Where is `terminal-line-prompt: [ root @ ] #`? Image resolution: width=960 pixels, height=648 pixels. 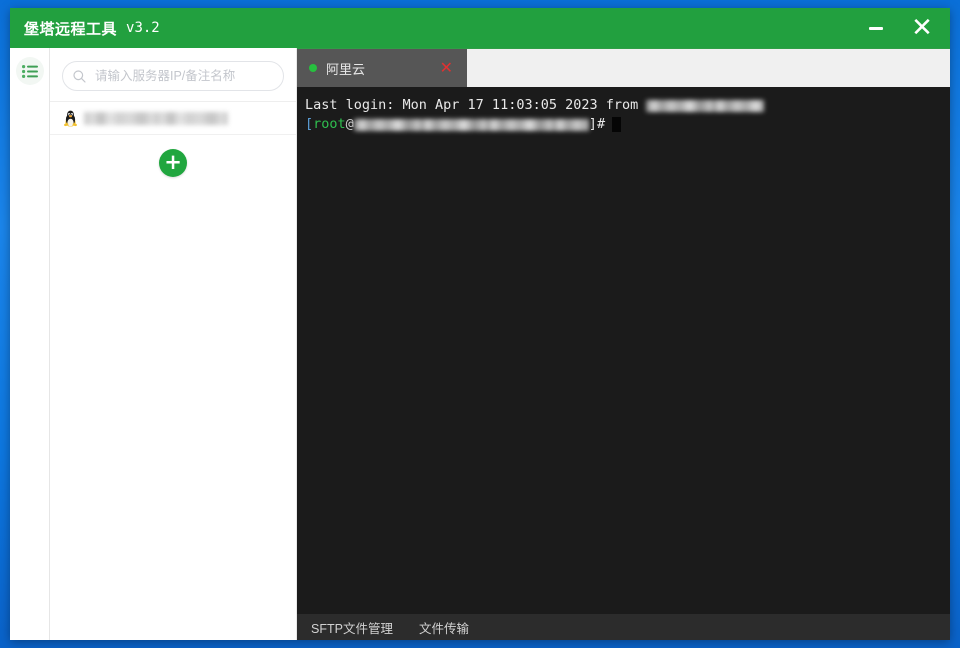
terminal-line-prompt: [ root @ ] # is located at coordinates (627, 124).